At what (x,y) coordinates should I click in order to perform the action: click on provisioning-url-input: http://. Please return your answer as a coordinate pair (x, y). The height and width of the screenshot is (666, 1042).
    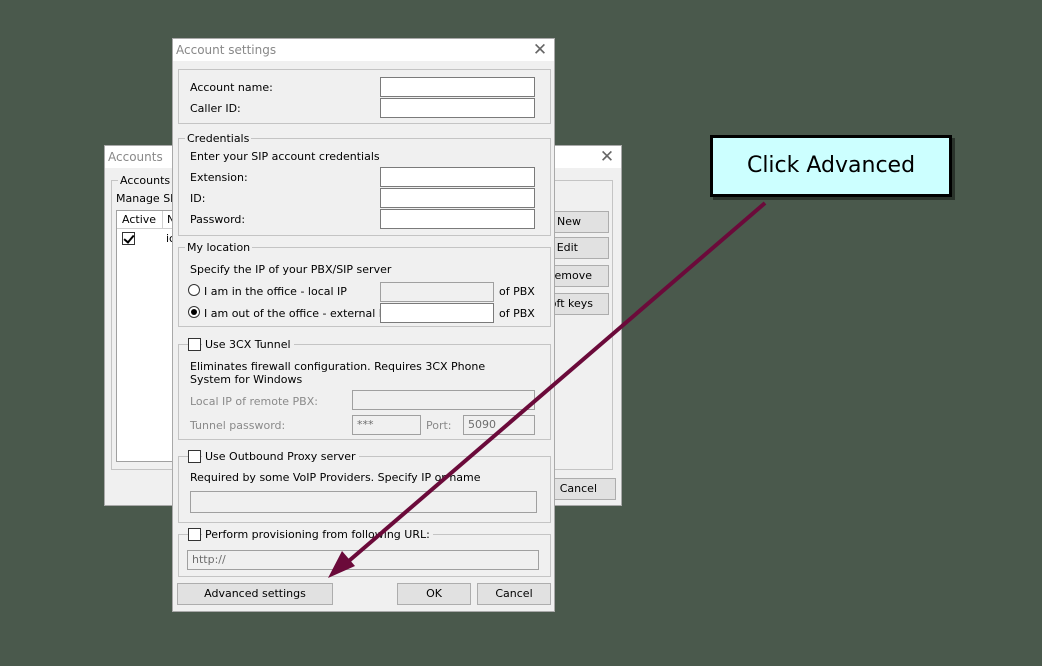
    Looking at the image, I should click on (363, 560).